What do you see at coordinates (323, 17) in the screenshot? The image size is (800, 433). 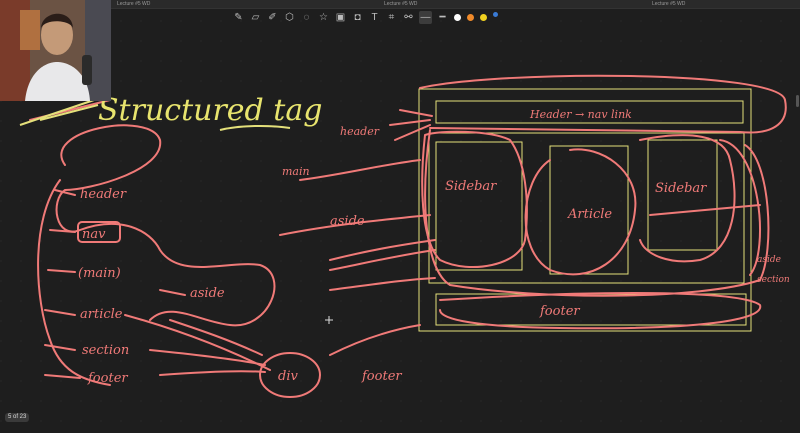 I see `sticker-icon: ☆` at bounding box center [323, 17].